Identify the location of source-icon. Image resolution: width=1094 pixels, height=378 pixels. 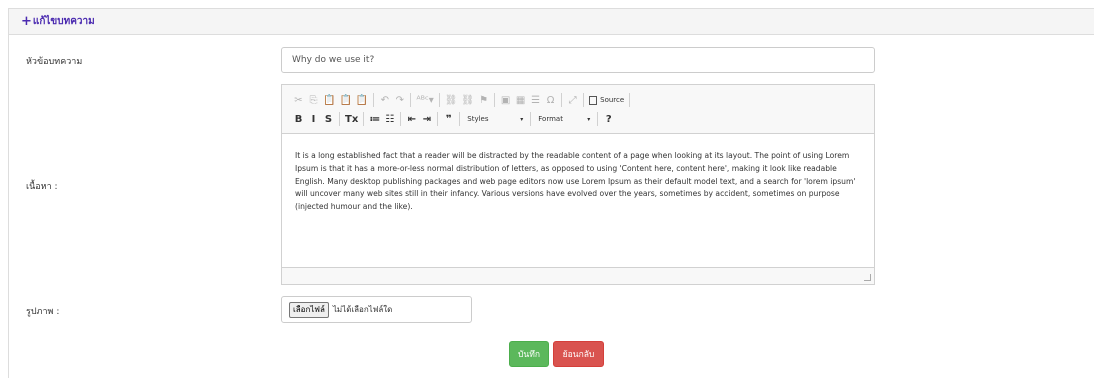
(593, 100).